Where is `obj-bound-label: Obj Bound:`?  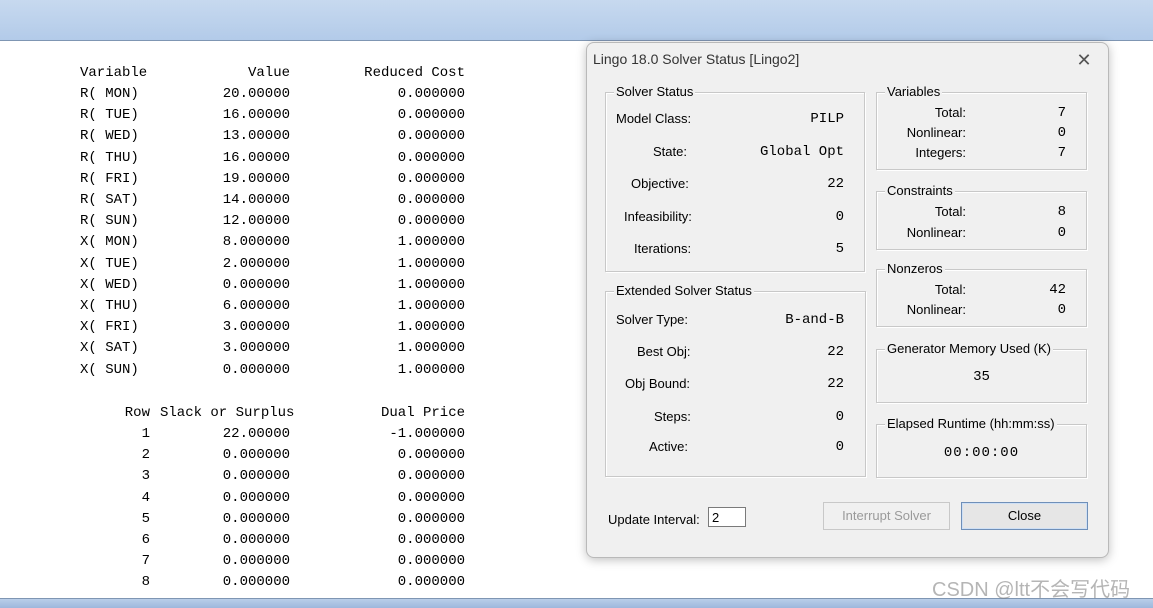 obj-bound-label: Obj Bound: is located at coordinates (658, 383).